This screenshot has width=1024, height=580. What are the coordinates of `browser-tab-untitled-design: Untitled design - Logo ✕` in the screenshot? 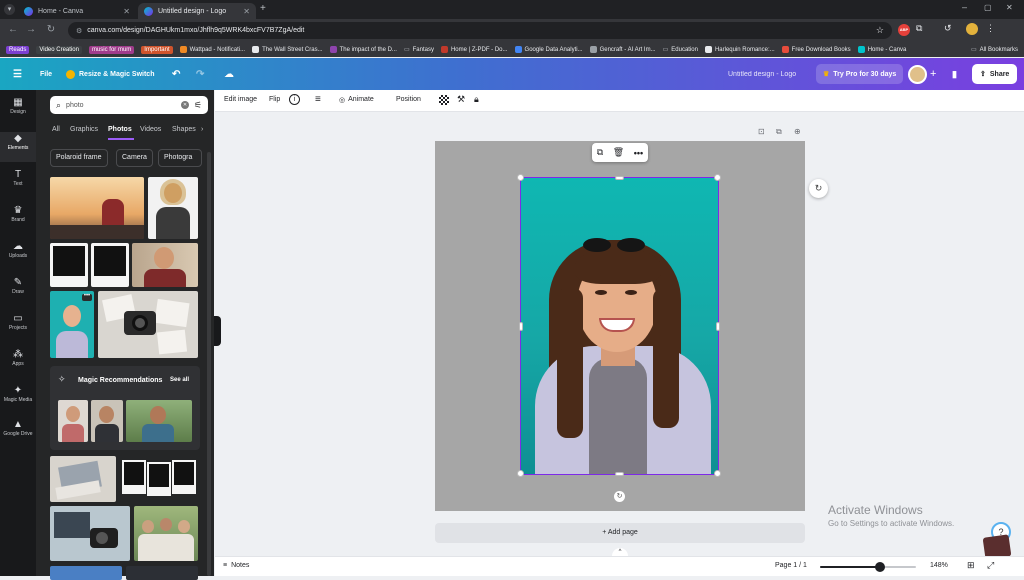 It's located at (197, 11).